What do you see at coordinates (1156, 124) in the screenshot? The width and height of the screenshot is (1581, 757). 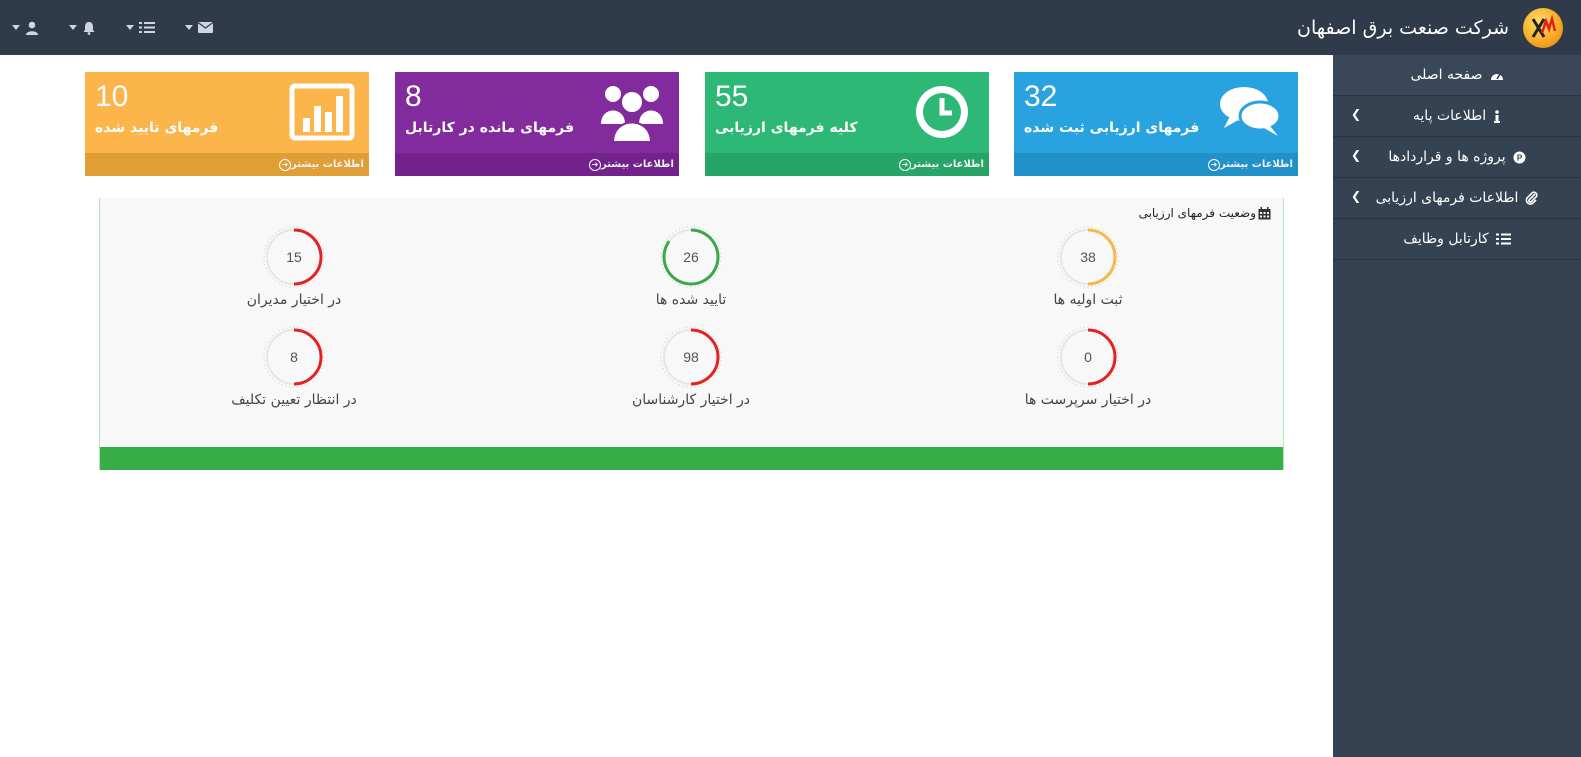 I see `stat-box-registered-forms: 32 فرمهای ارزیابی ثبت شده ➜ اطلاعات بیشتر` at bounding box center [1156, 124].